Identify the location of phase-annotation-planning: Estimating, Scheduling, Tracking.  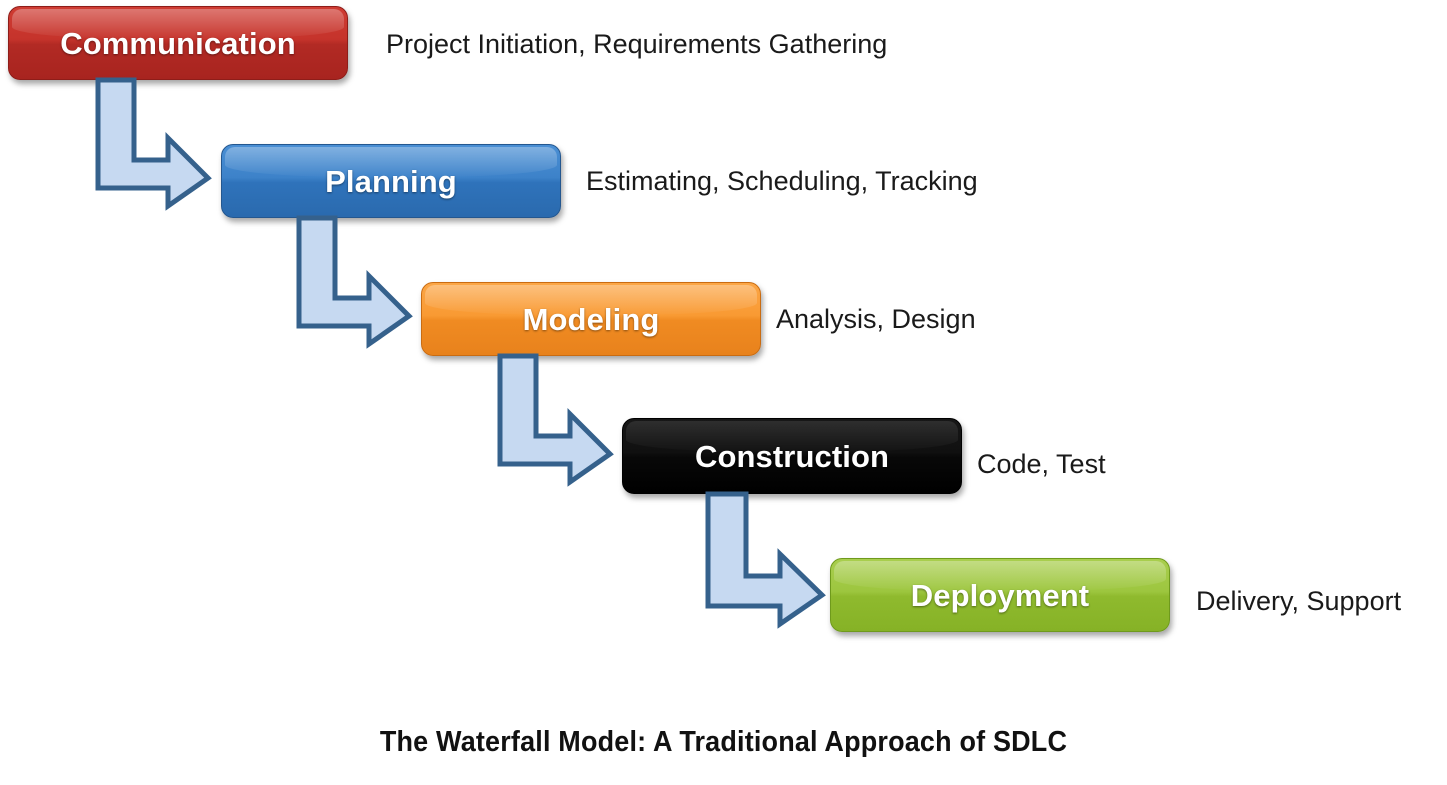
(782, 181).